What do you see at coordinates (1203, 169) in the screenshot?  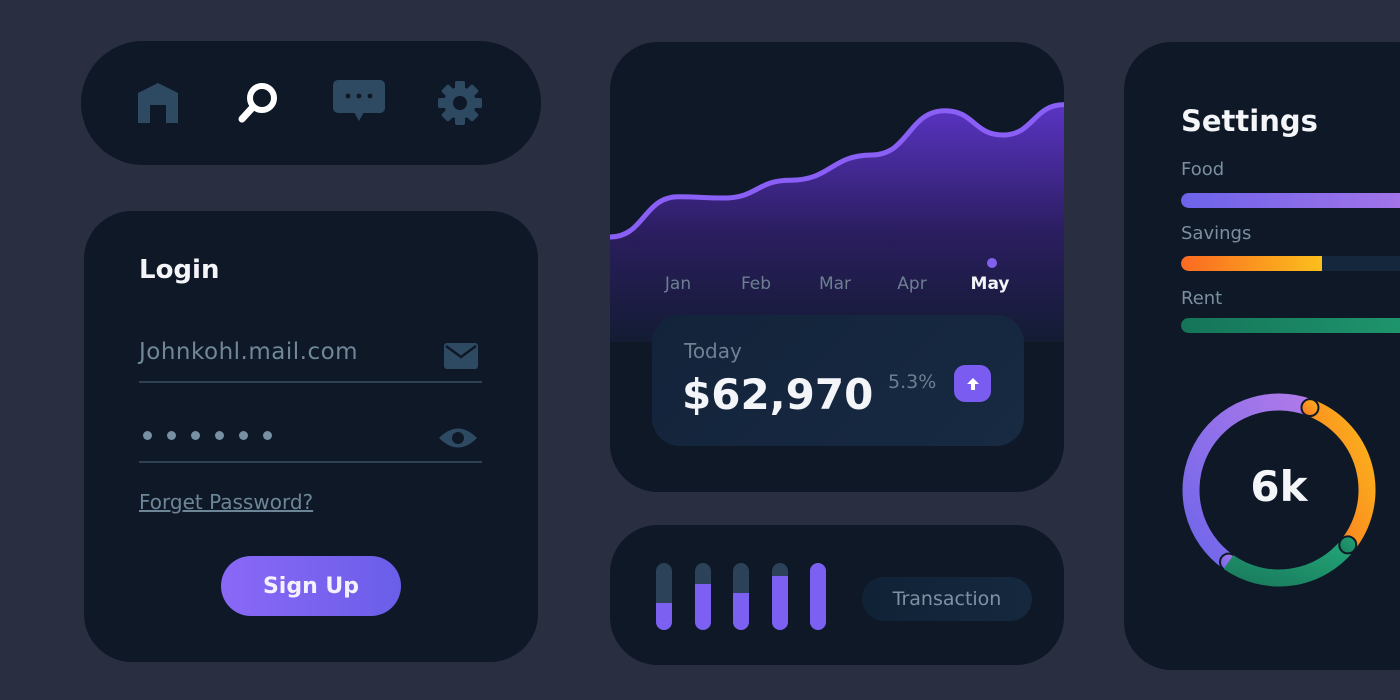 I see `category-label-food: Food` at bounding box center [1203, 169].